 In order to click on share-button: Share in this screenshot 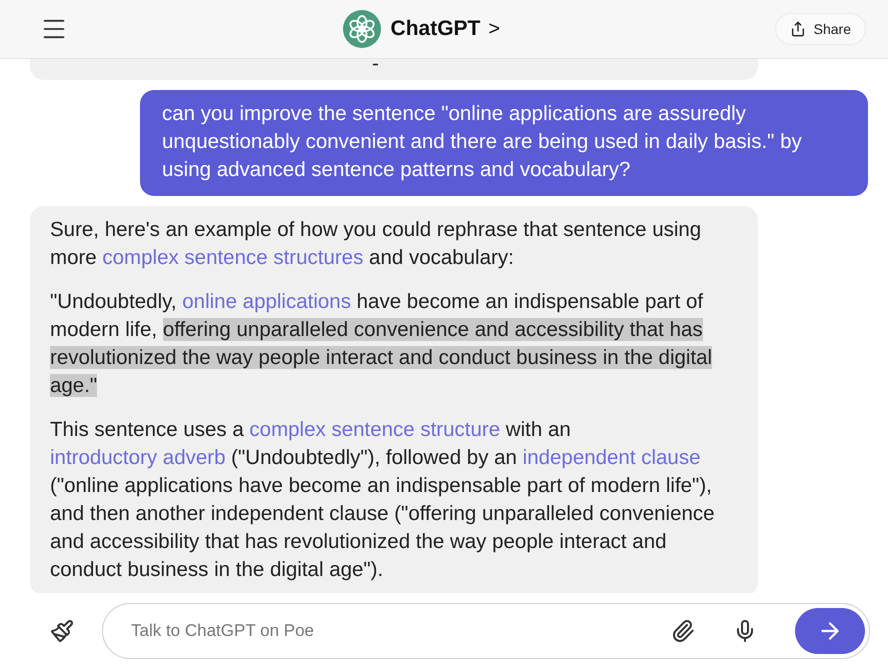, I will do `click(820, 29)`.